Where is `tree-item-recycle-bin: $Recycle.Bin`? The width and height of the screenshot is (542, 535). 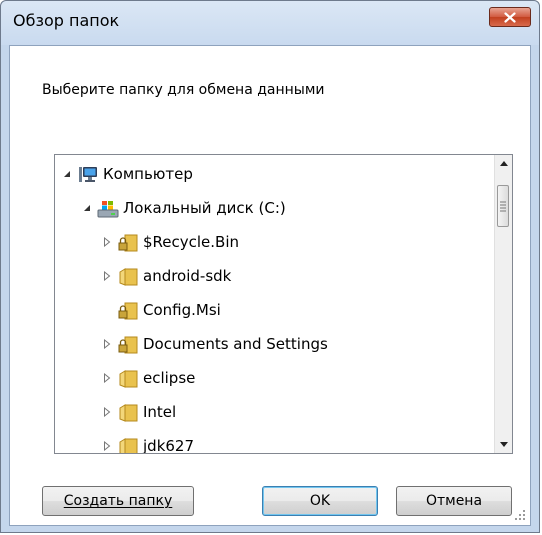
tree-item-recycle-bin: $Recycle.Bin is located at coordinates (170, 242).